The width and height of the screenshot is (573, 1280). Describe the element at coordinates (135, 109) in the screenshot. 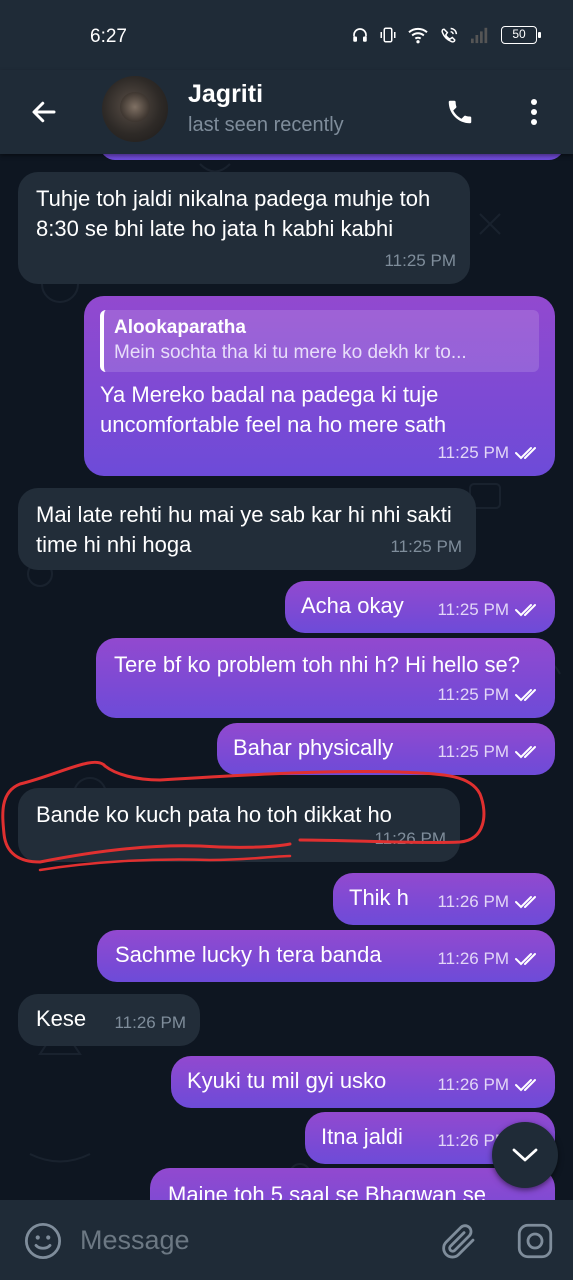

I see `avatar` at that location.